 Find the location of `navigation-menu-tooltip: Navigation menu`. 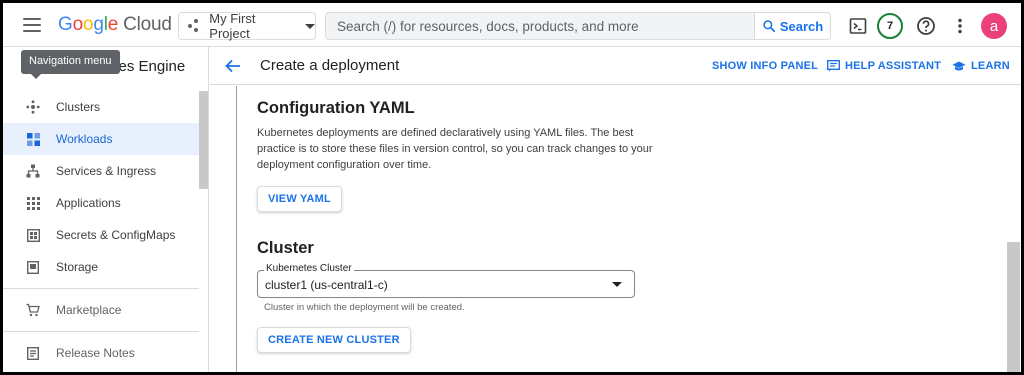

navigation-menu-tooltip: Navigation menu is located at coordinates (70, 64).